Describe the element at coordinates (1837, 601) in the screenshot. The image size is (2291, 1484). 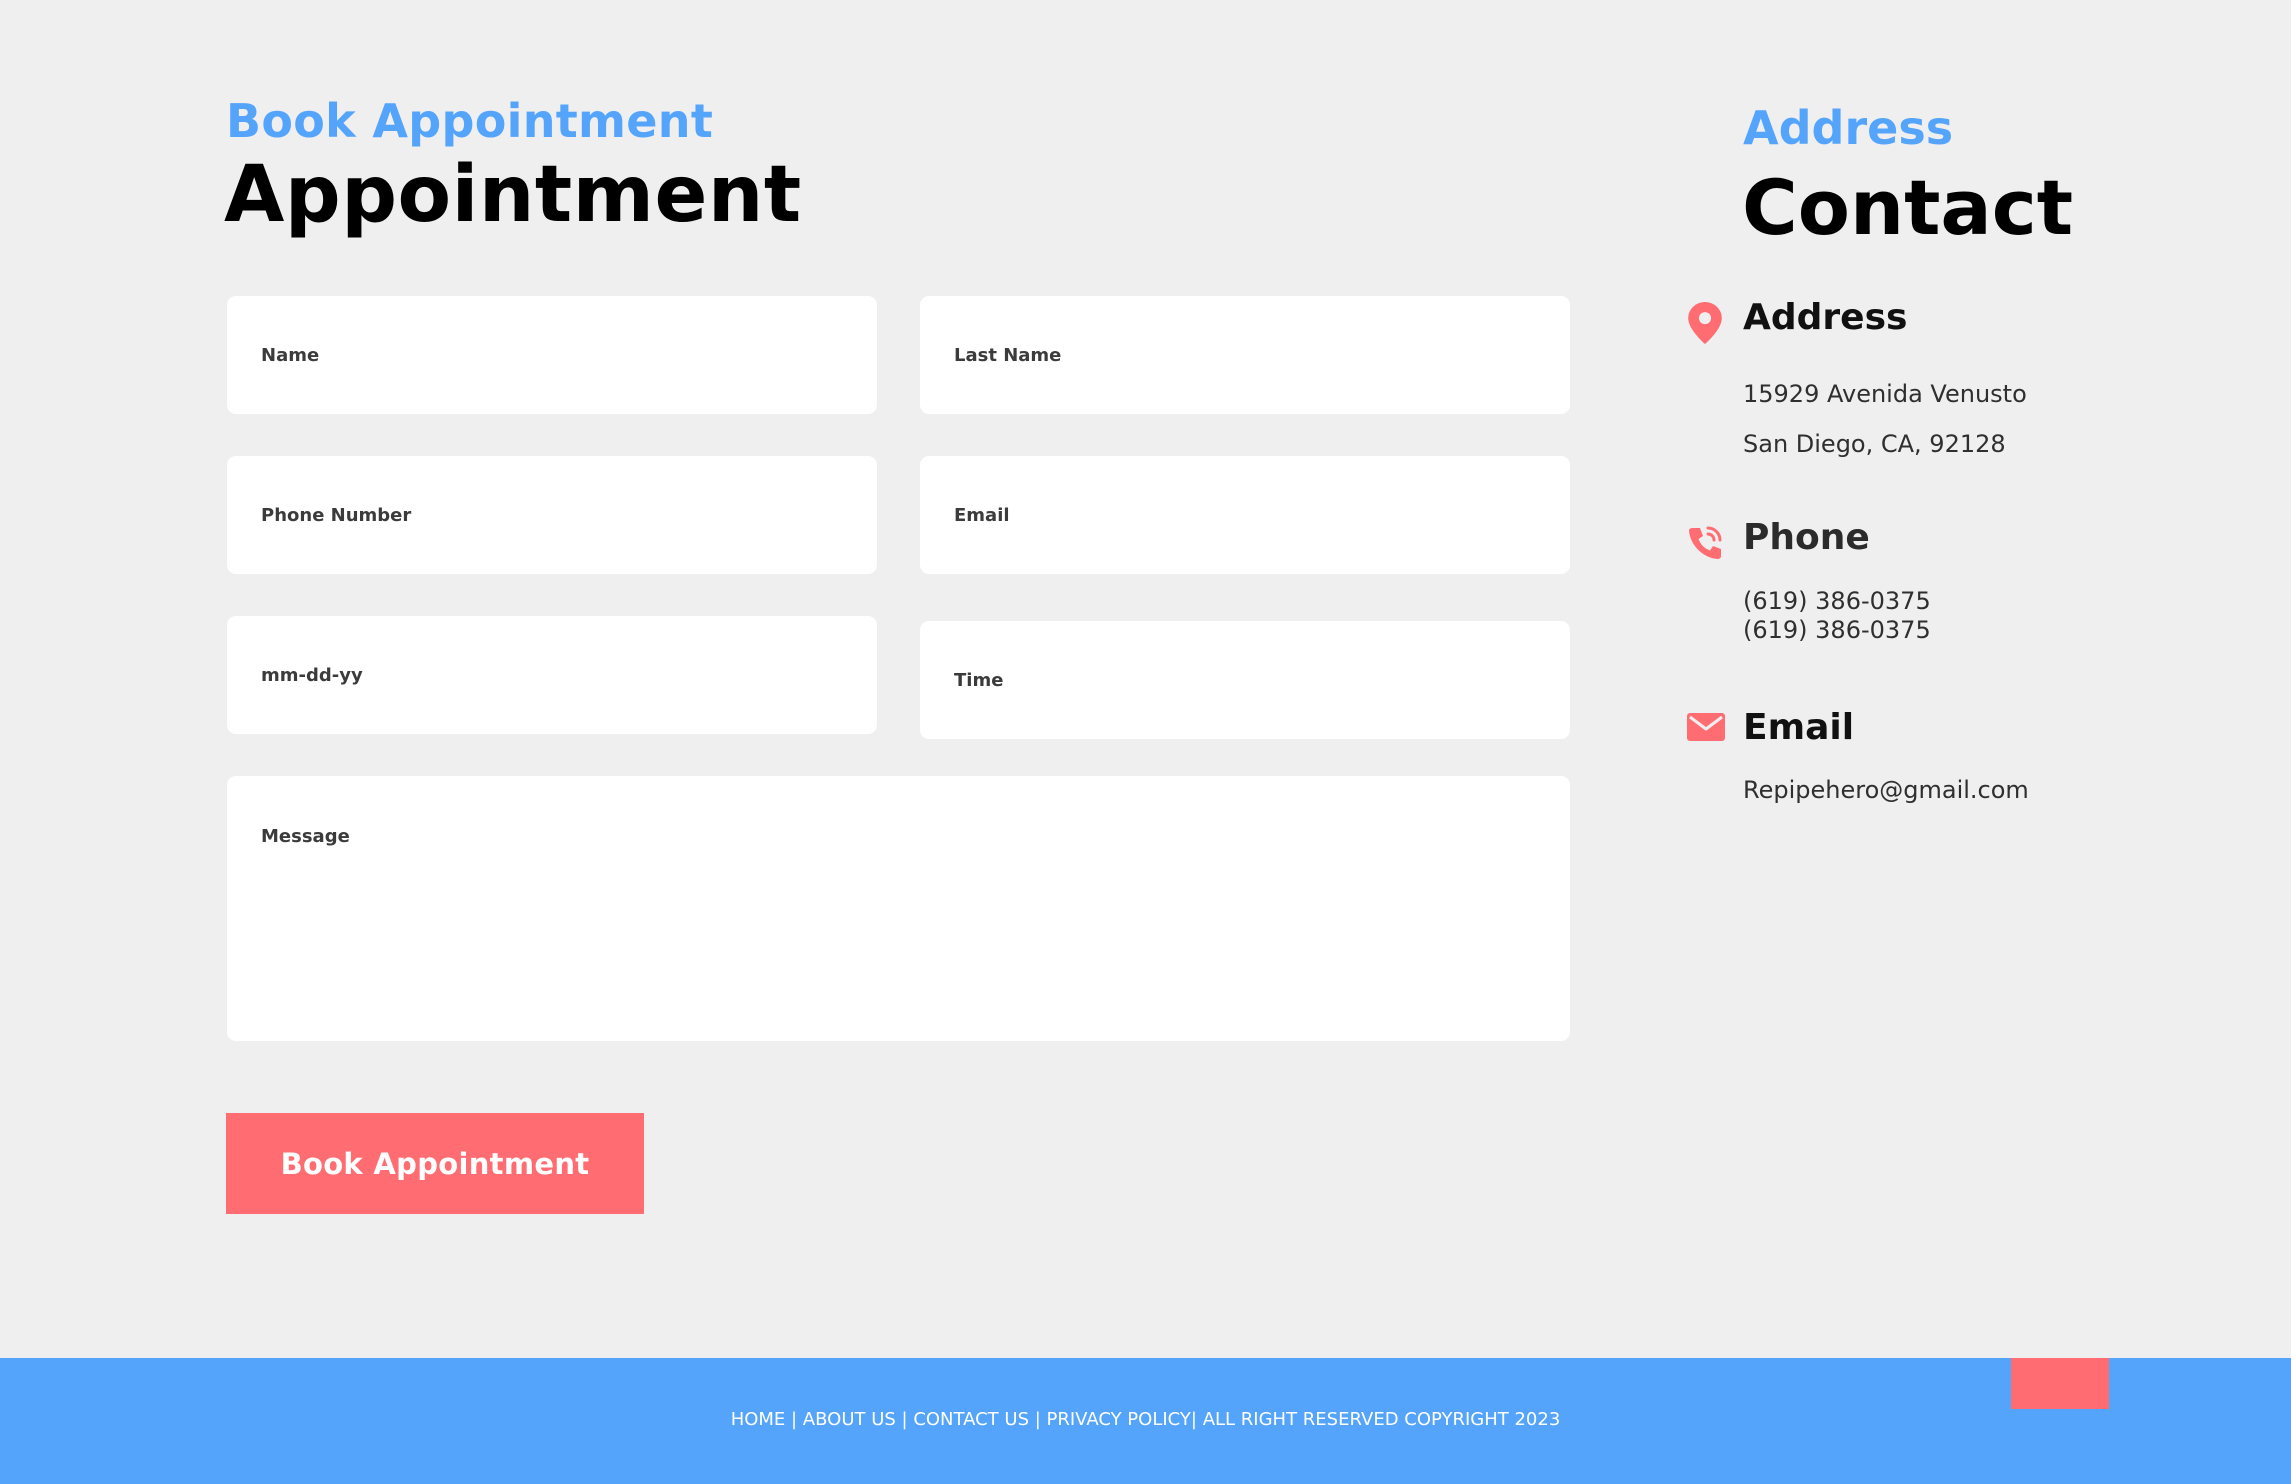
I see `phone-line-1: (619) 386-0375` at that location.